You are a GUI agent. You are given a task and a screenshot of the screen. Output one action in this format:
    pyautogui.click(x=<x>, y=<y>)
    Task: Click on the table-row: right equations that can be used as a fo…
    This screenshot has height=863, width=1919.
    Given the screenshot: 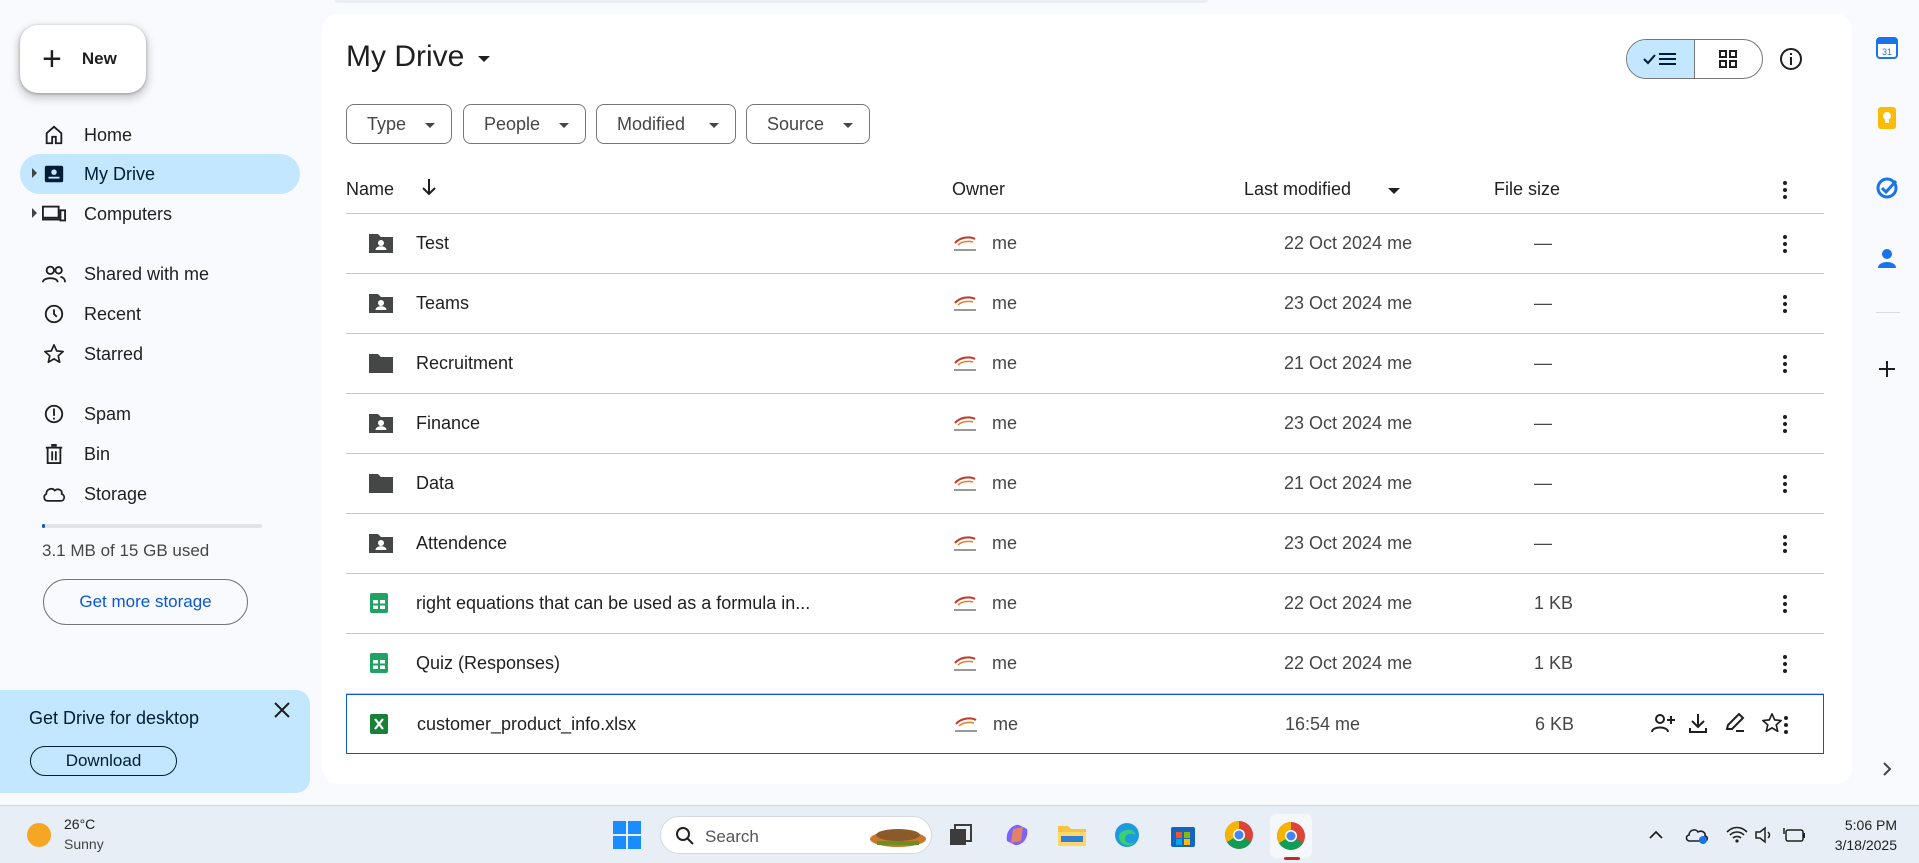 What is the action you would take?
    pyautogui.click(x=1085, y=604)
    